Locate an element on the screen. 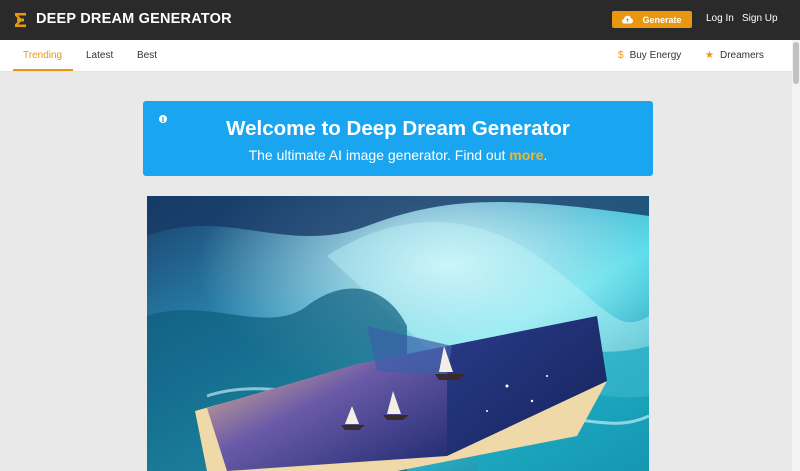 The height and width of the screenshot is (471, 800). buy-energy-link: $ Buy Energy is located at coordinates (649, 55).